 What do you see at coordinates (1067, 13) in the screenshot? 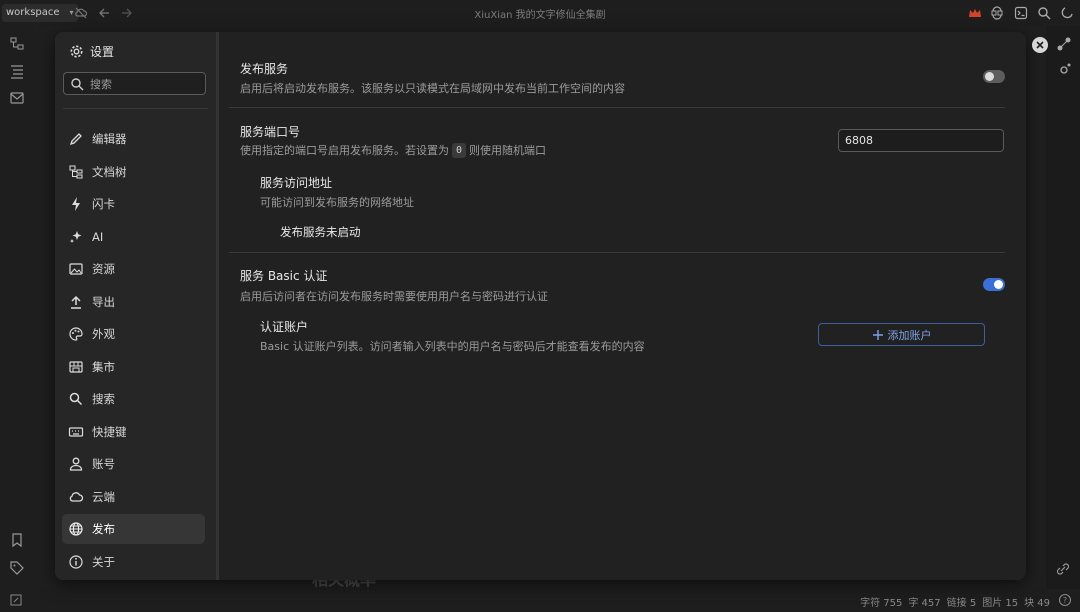
I see `moon-icon` at bounding box center [1067, 13].